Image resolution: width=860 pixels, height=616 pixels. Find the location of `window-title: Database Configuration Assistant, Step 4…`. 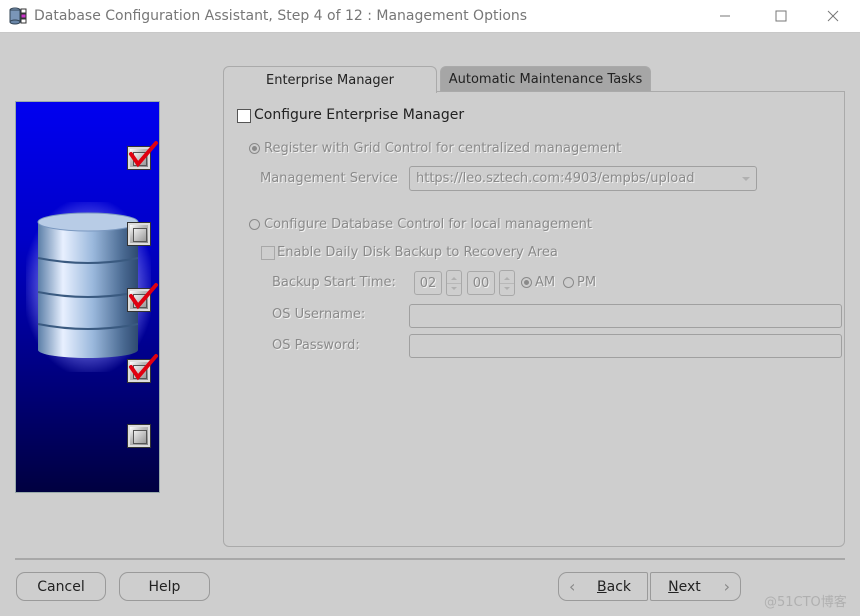

window-title: Database Configuration Assistant, Step 4… is located at coordinates (281, 16).